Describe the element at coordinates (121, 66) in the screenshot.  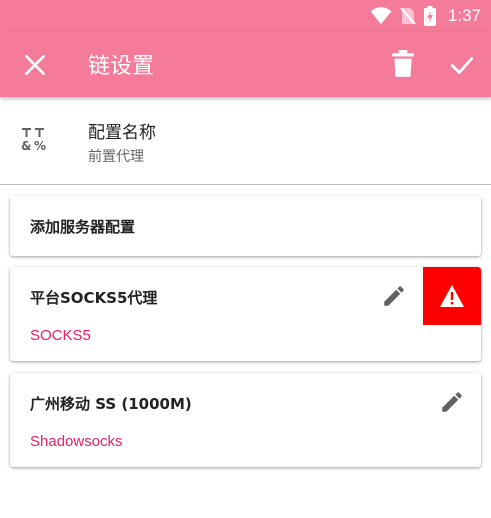
I see `page-title: 链设置` at that location.